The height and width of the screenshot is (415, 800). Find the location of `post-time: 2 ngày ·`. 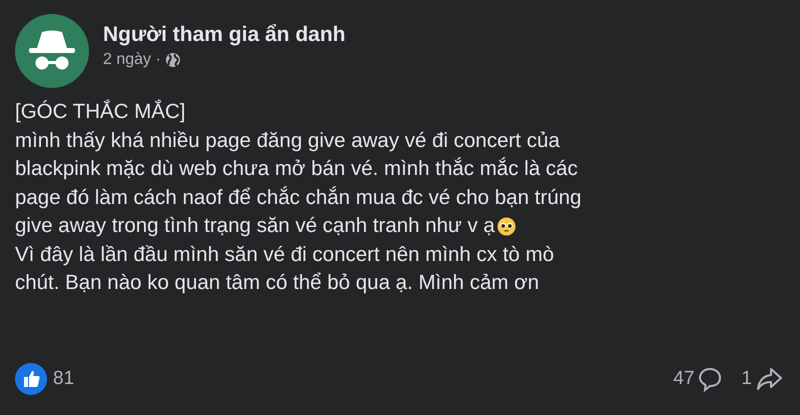

post-time: 2 ngày · is located at coordinates (132, 60).